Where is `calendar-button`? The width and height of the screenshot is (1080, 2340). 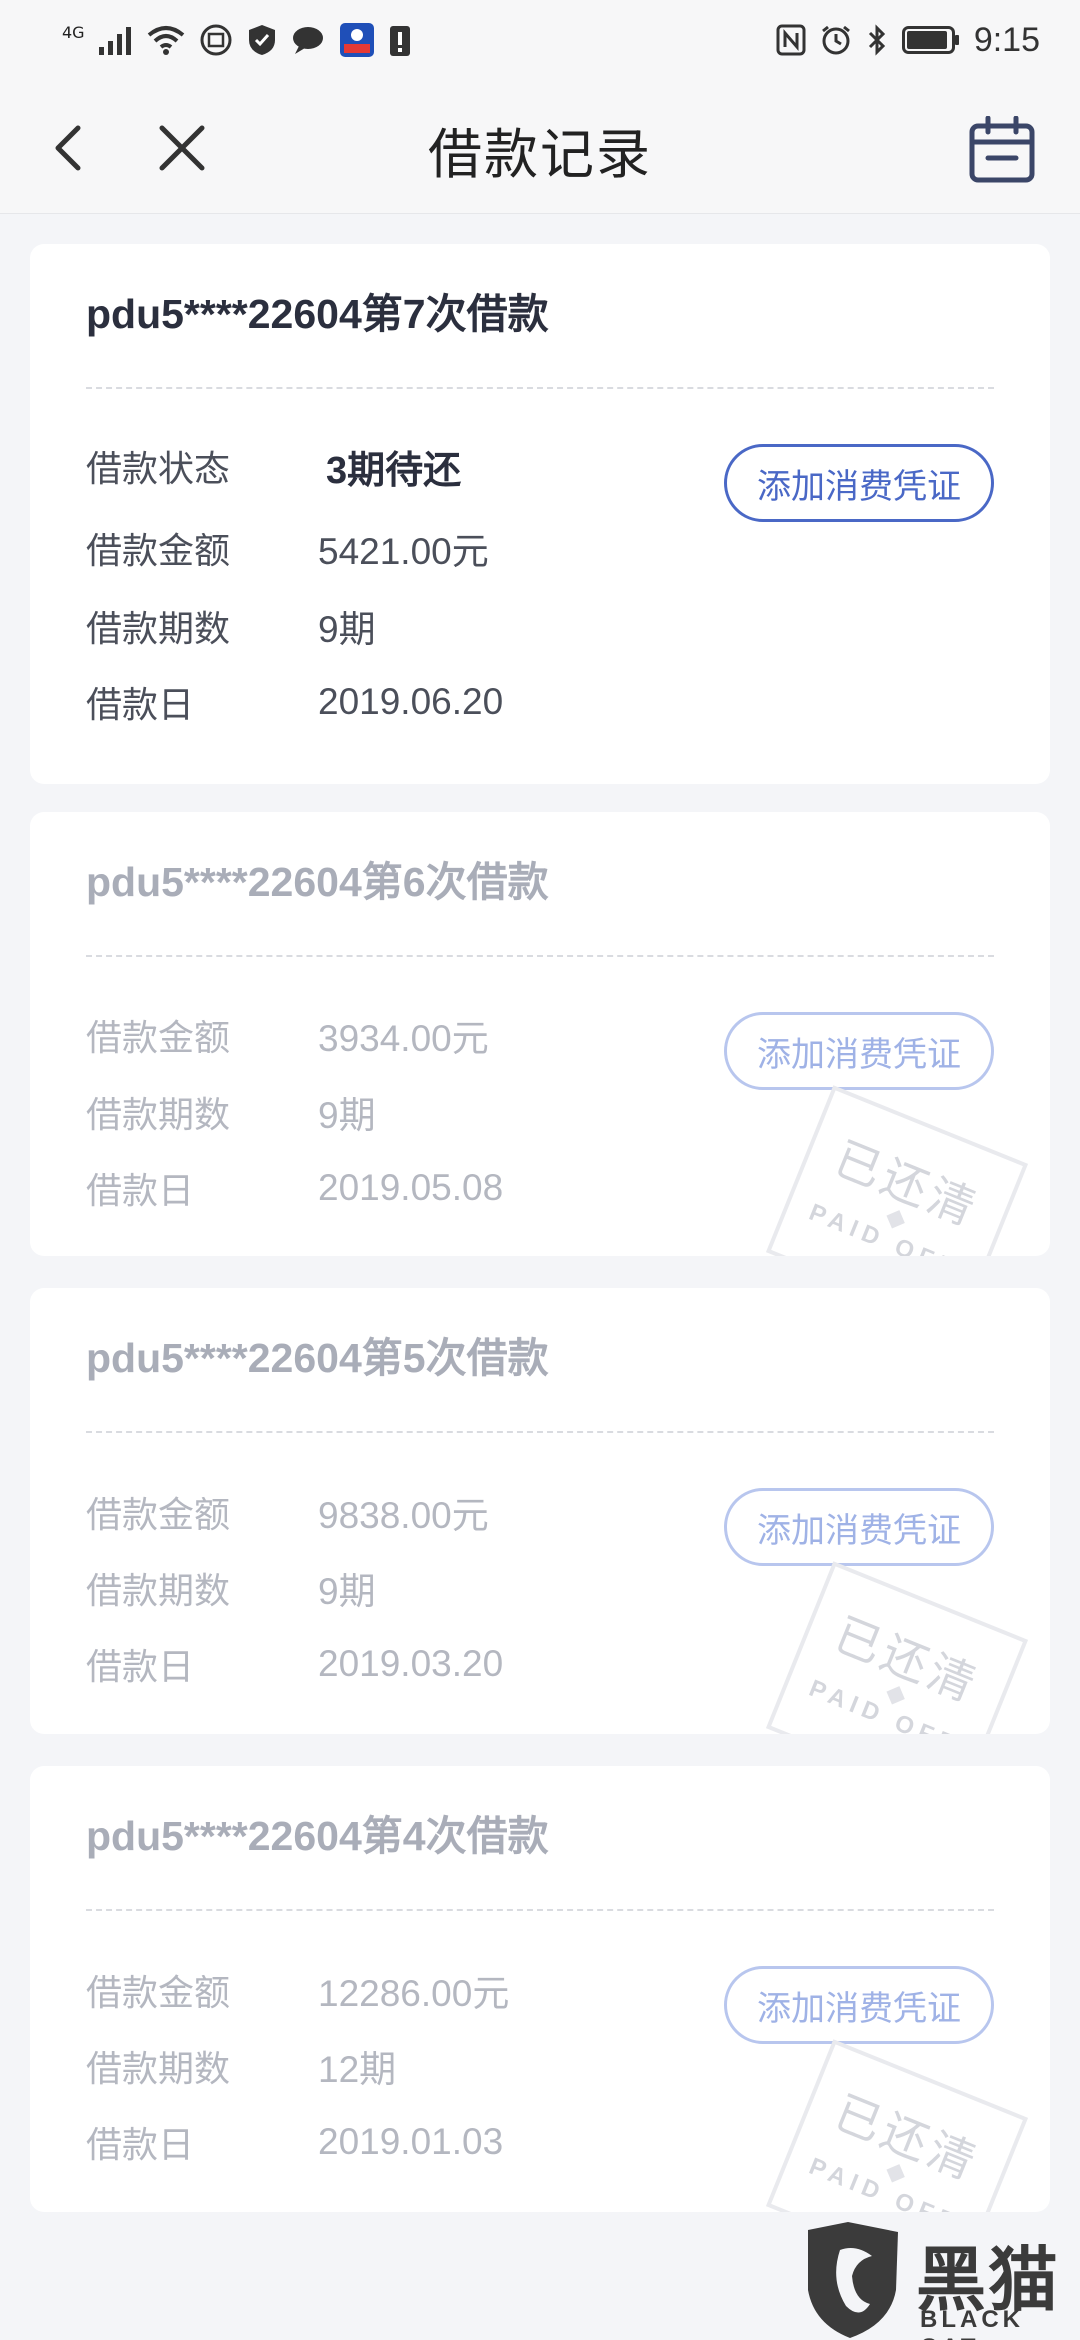
calendar-button is located at coordinates (1002, 149).